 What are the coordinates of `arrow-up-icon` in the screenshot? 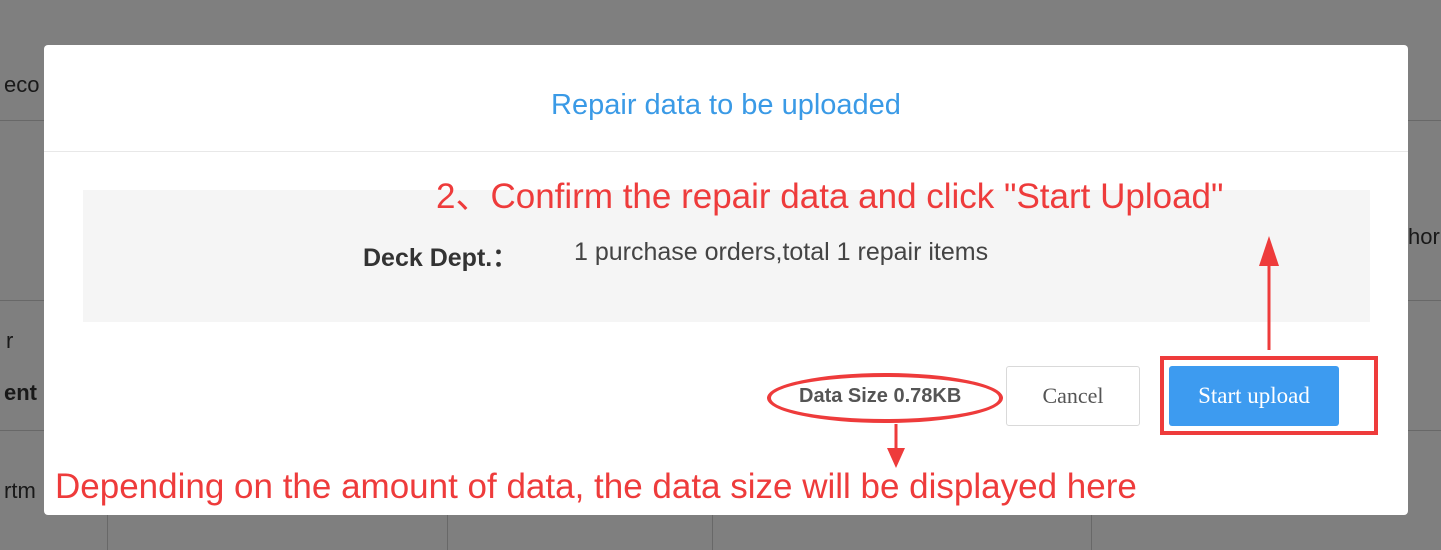 It's located at (1269, 293).